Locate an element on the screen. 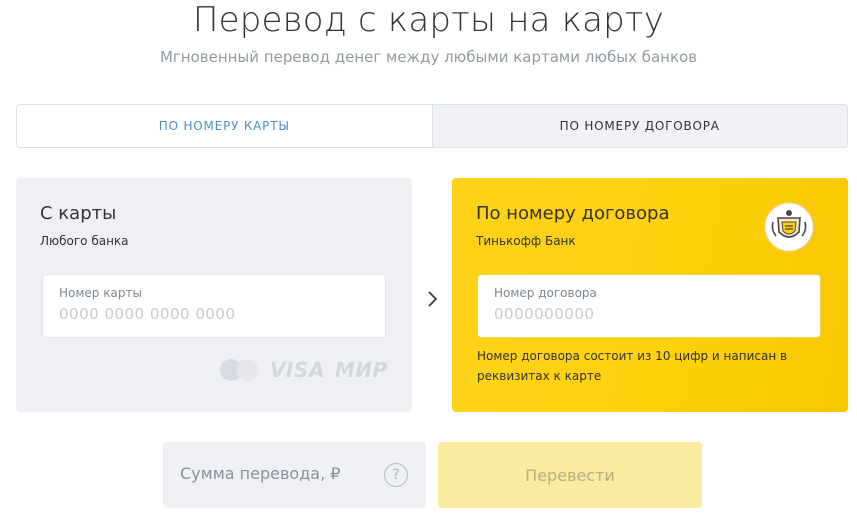 The width and height of the screenshot is (857, 529). card-number-label: Номер карты is located at coordinates (100, 293).